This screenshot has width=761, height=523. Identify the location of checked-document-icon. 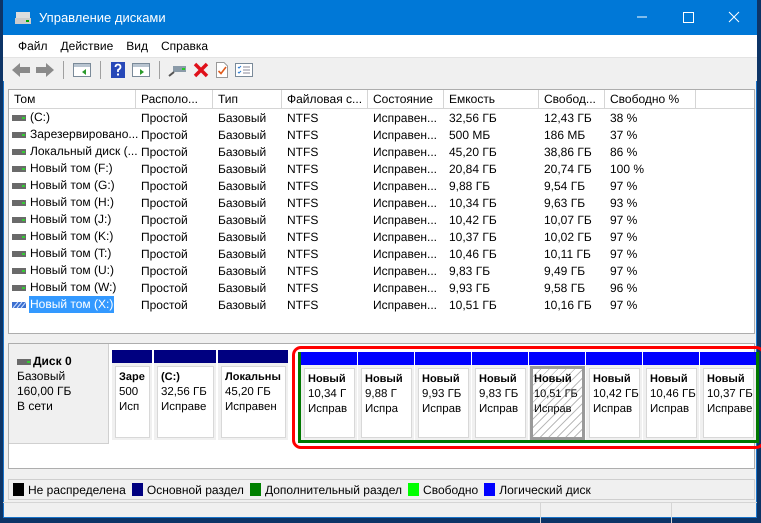
(222, 69).